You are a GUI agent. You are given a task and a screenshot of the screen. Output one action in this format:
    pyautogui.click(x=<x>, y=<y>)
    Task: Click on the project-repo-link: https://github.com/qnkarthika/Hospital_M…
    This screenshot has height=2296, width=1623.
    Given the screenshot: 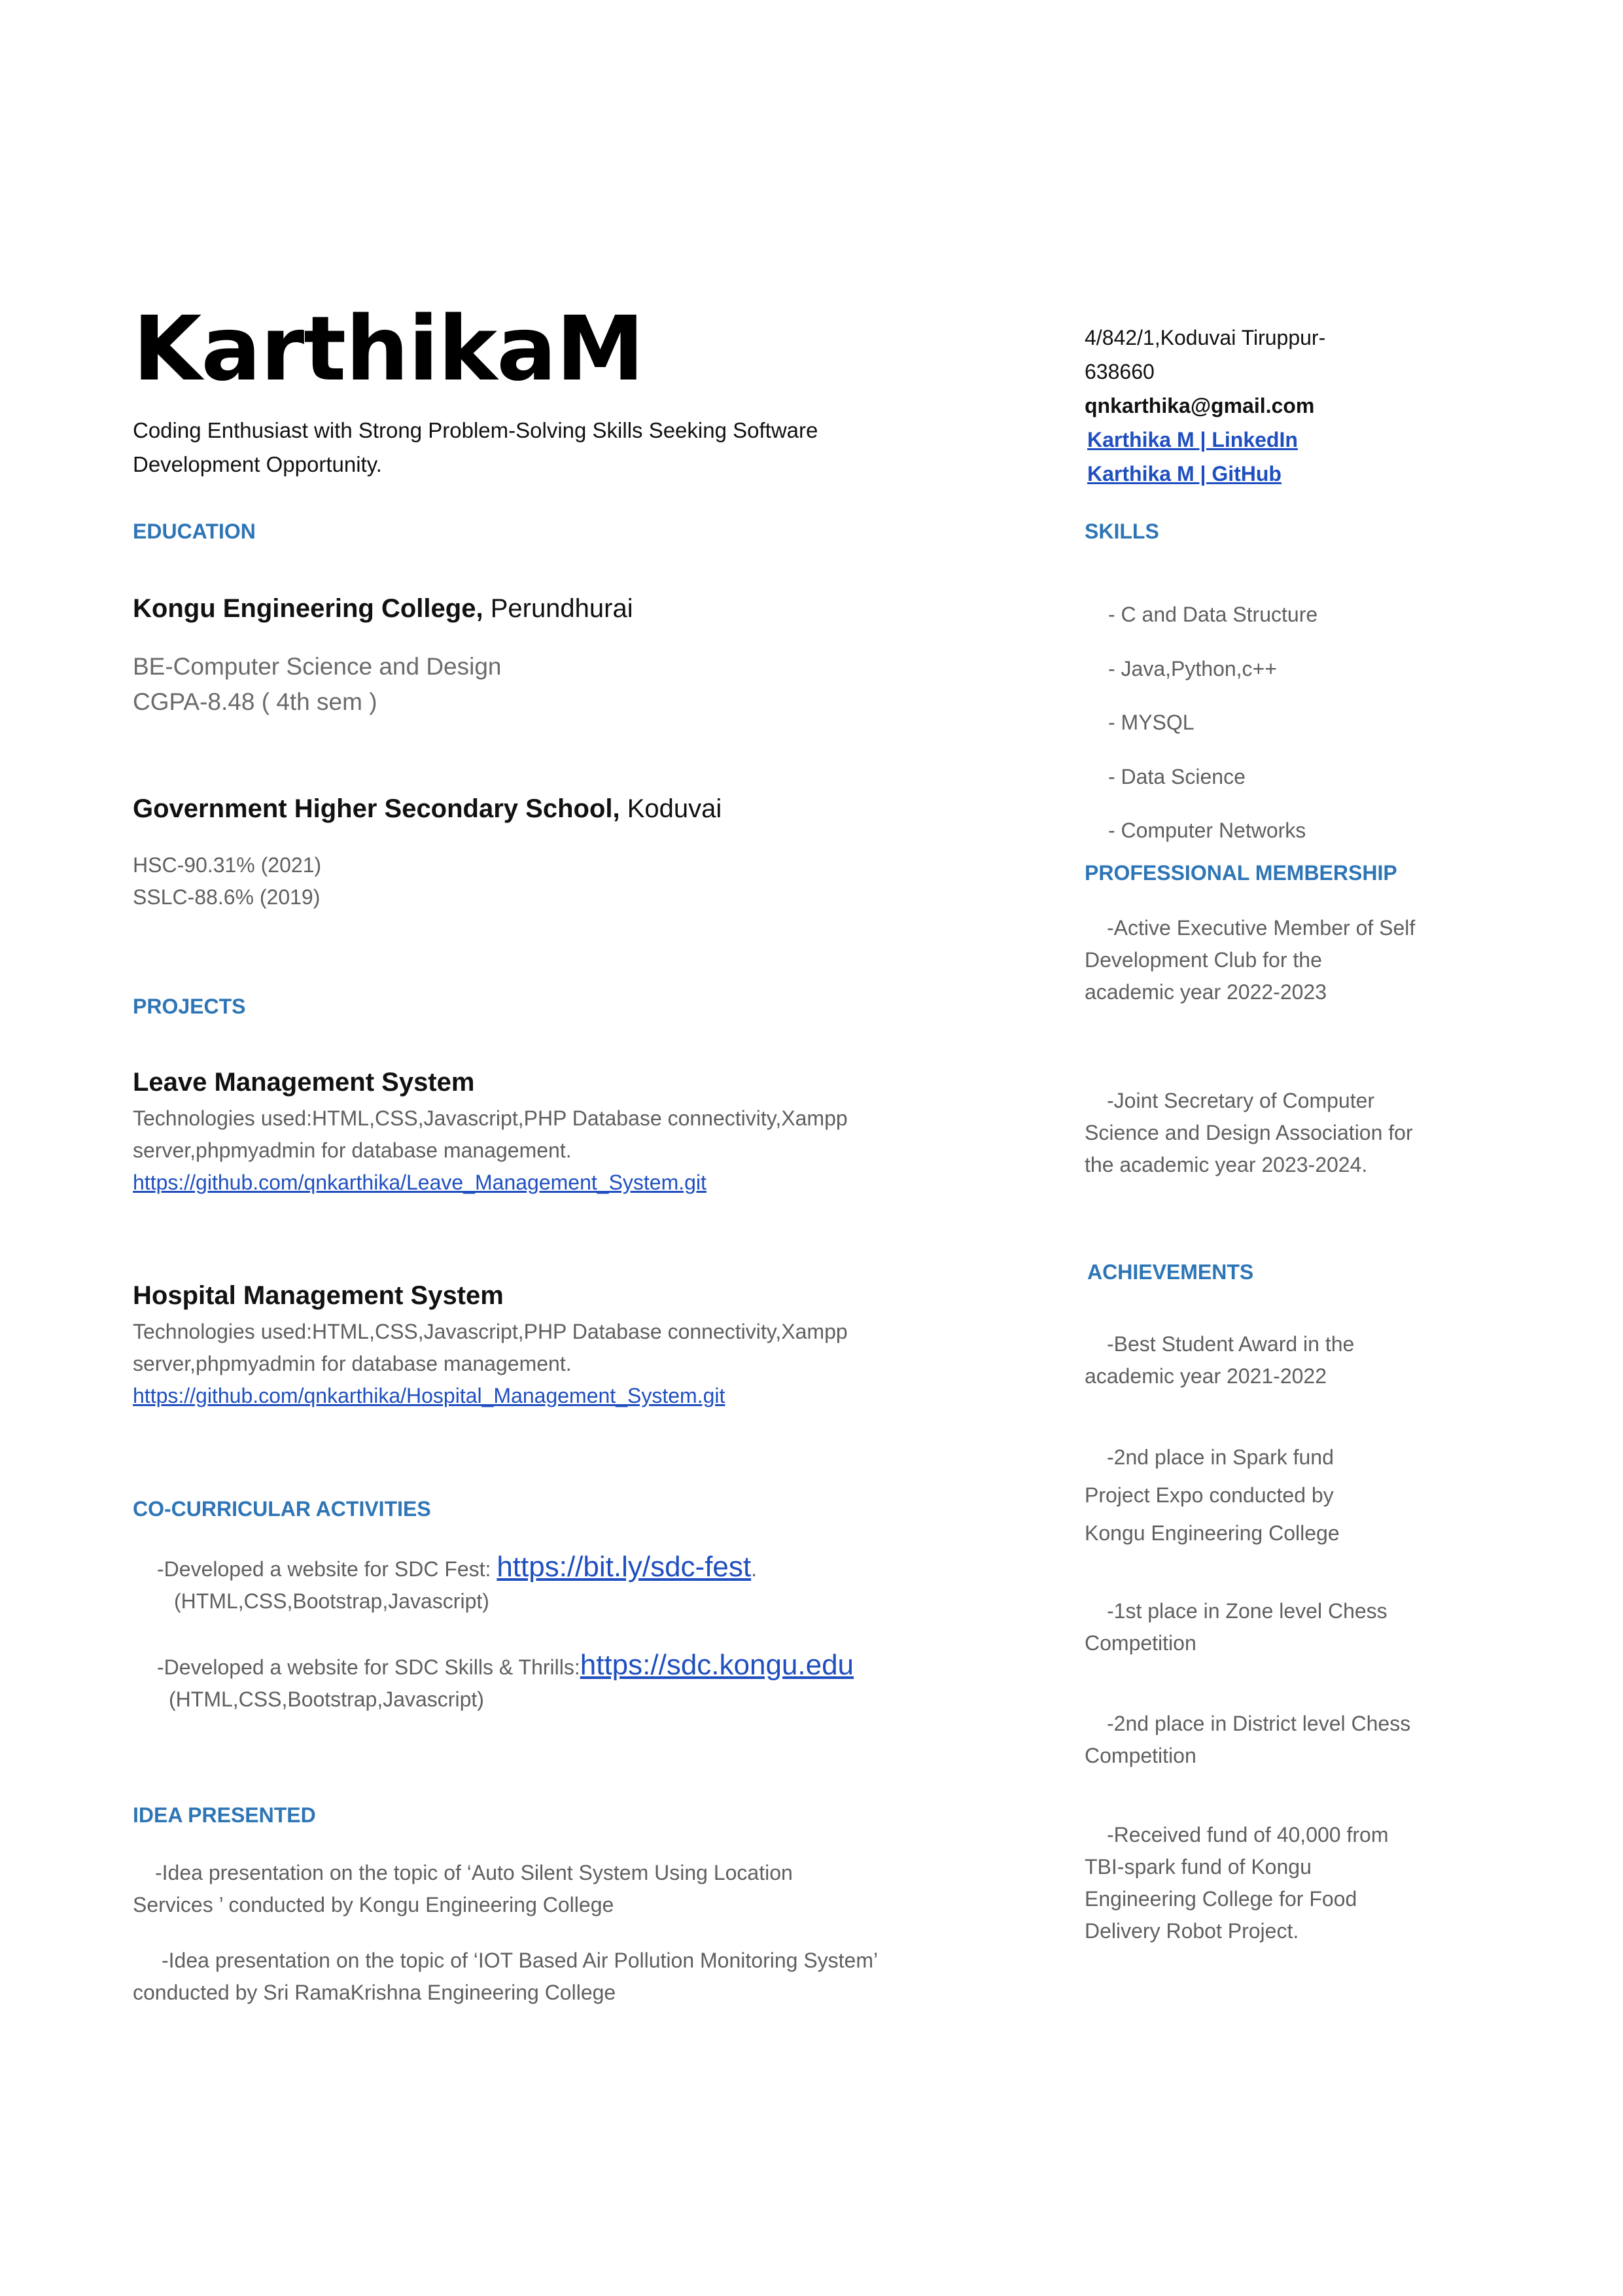 What is the action you would take?
    pyautogui.click(x=429, y=1396)
    